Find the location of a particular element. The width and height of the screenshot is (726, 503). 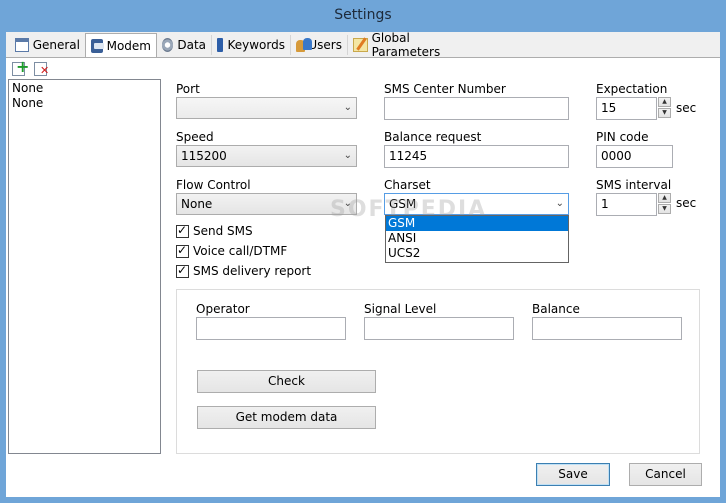

tab-data: Data is located at coordinates (184, 45).